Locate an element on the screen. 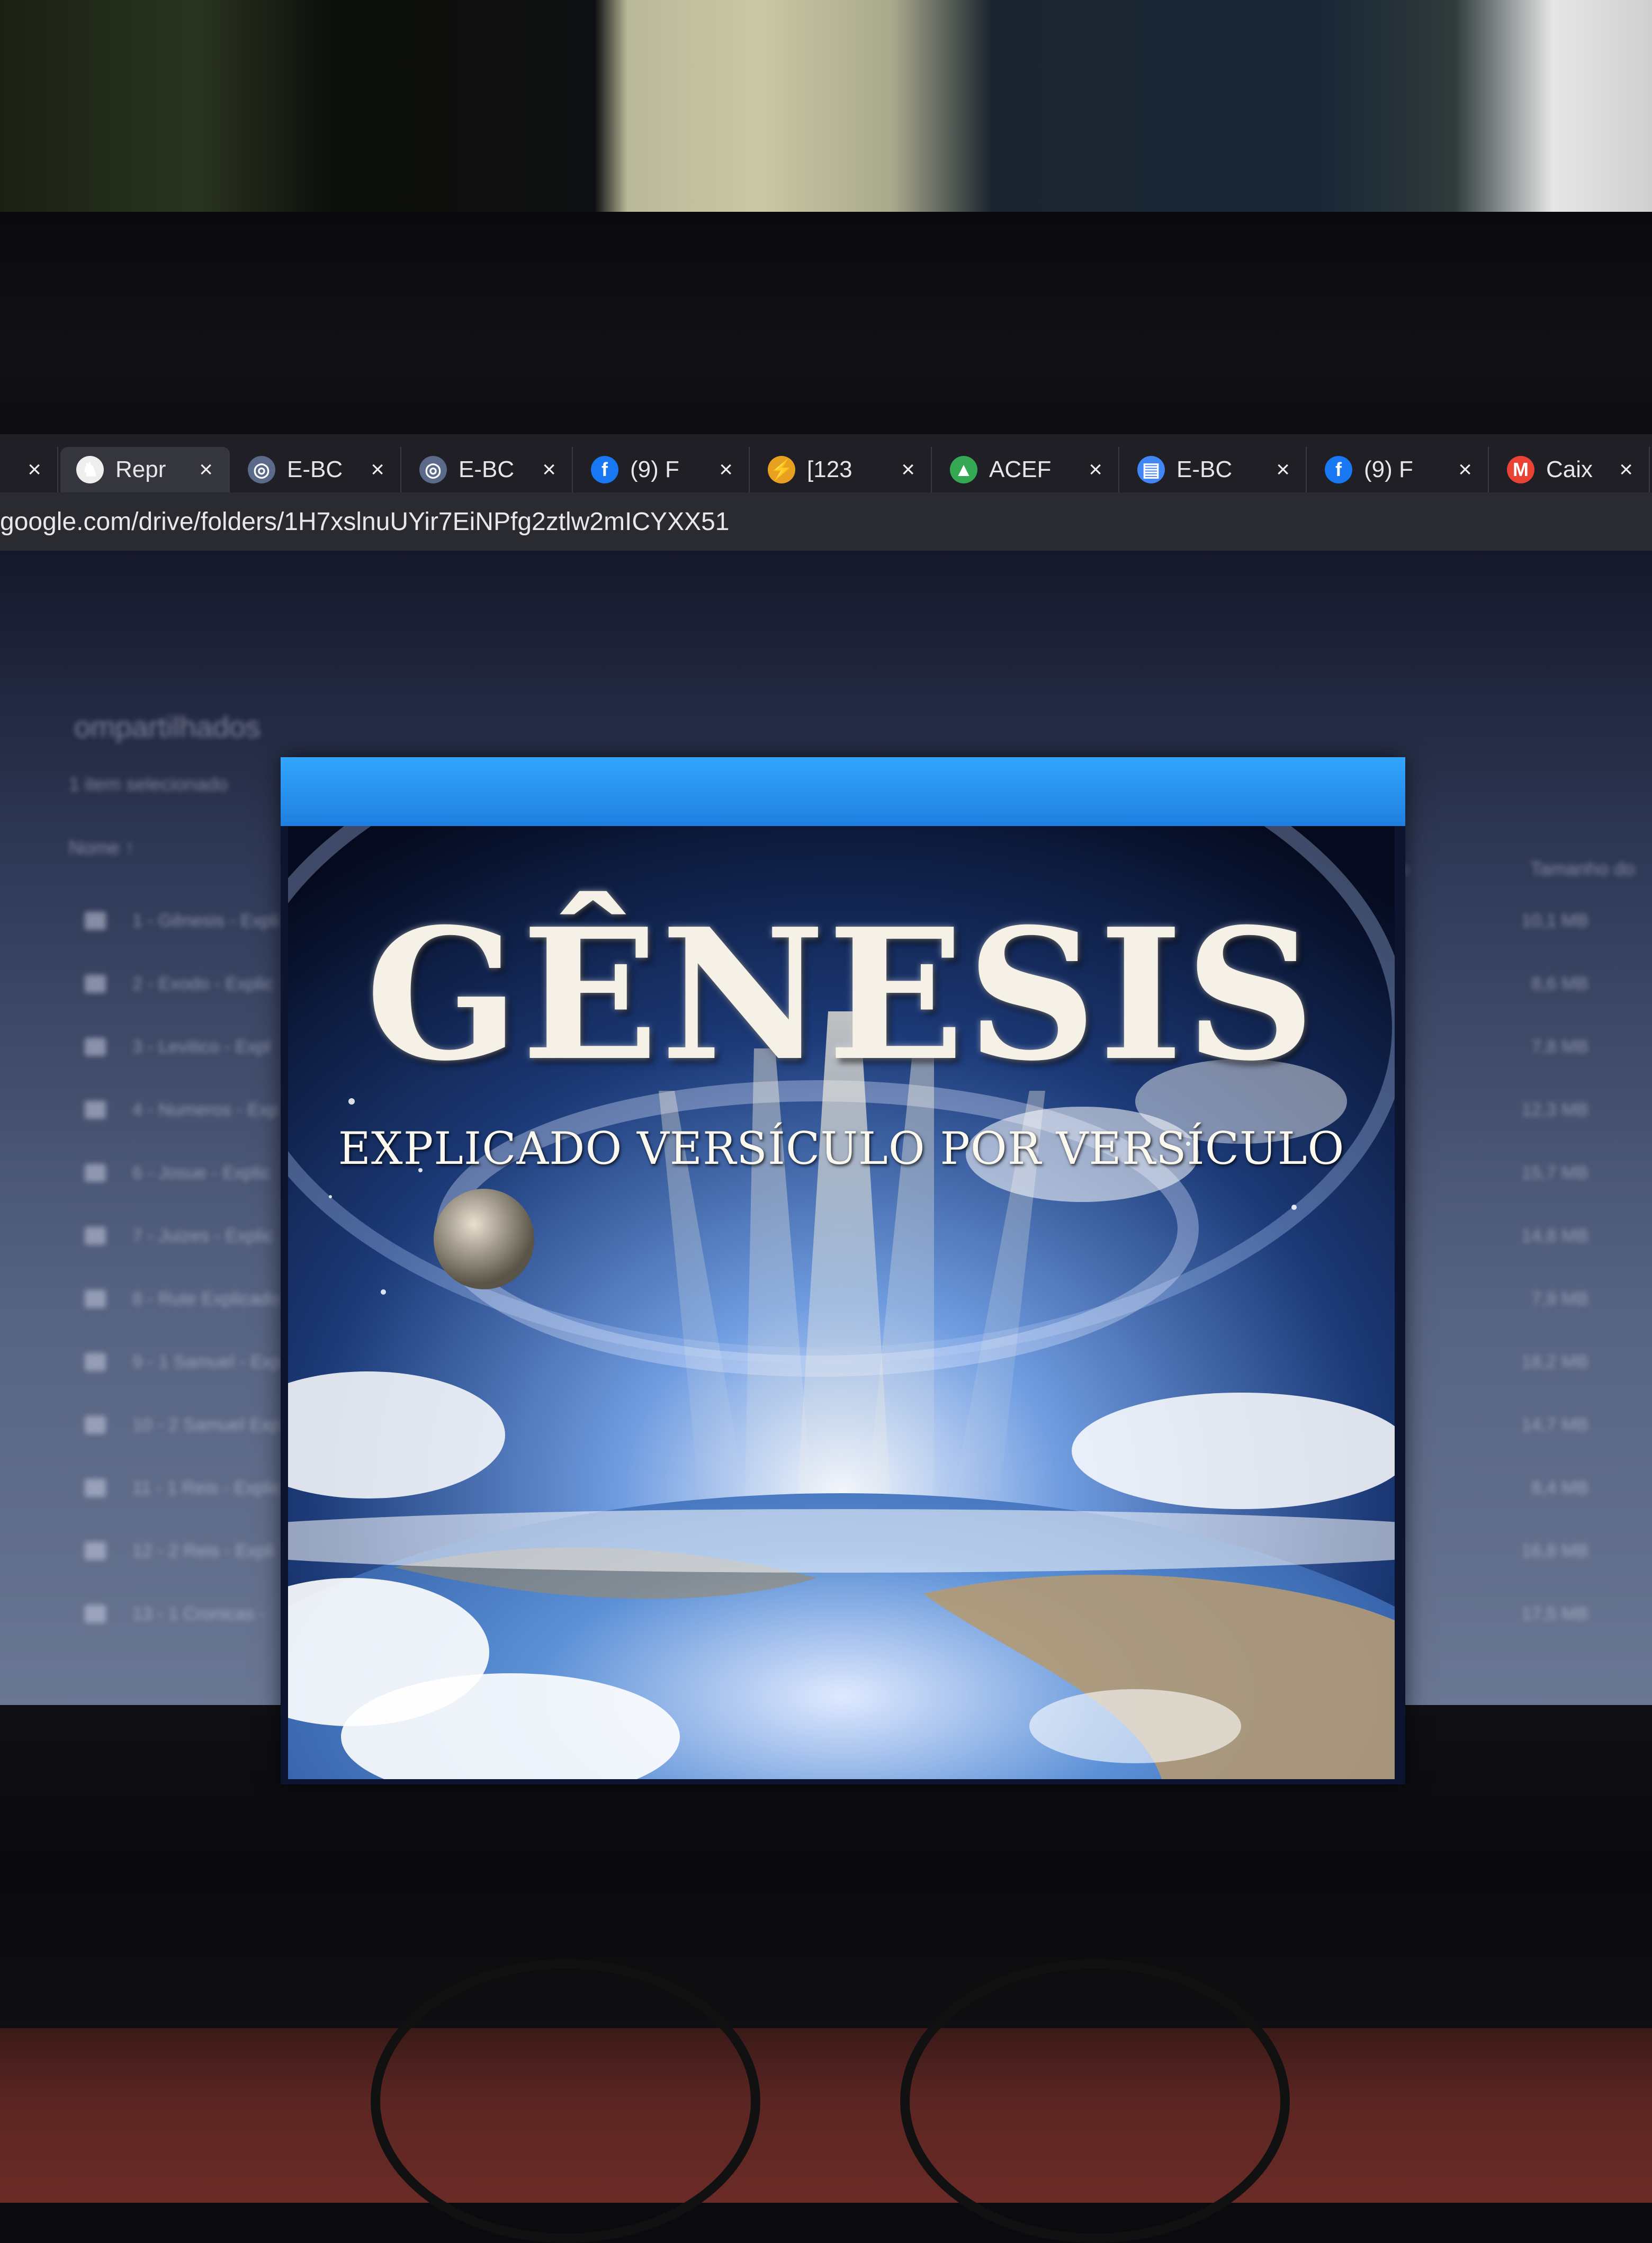 The height and width of the screenshot is (2243, 1652). bolt-icon: ⚡ is located at coordinates (781, 469).